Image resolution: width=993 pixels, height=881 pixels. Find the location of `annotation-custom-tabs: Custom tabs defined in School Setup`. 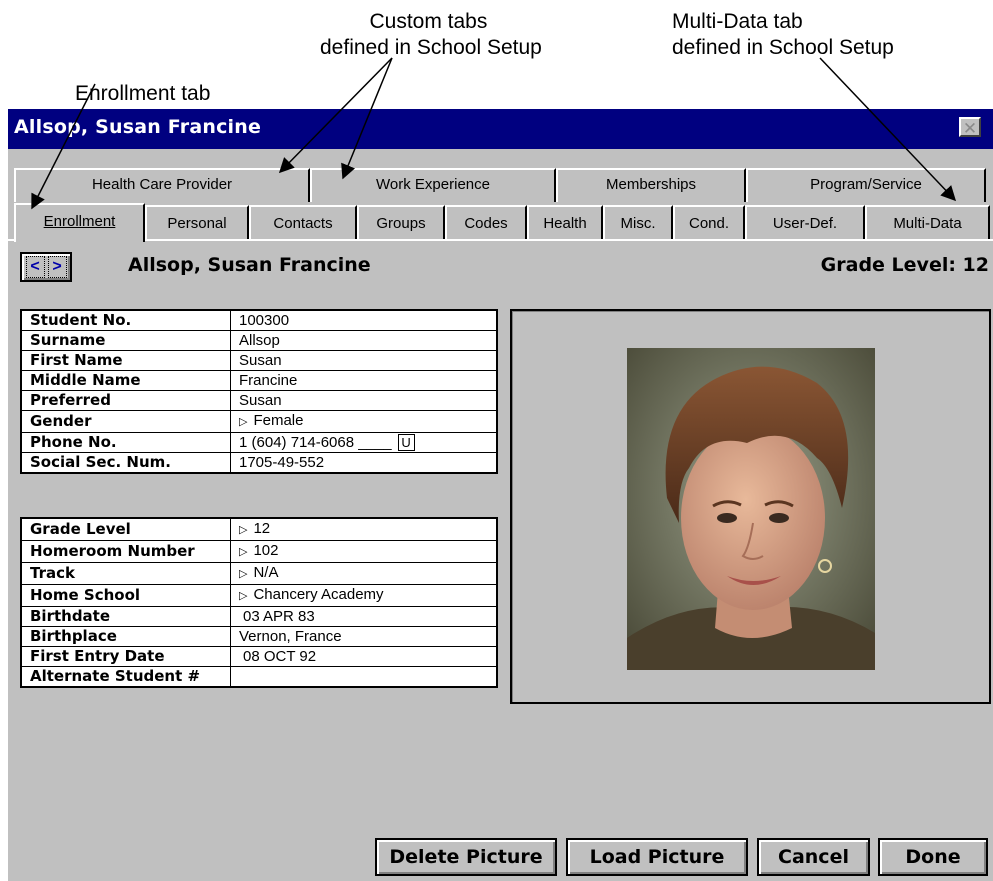

annotation-custom-tabs: Custom tabs defined in School Setup is located at coordinates (431, 35).